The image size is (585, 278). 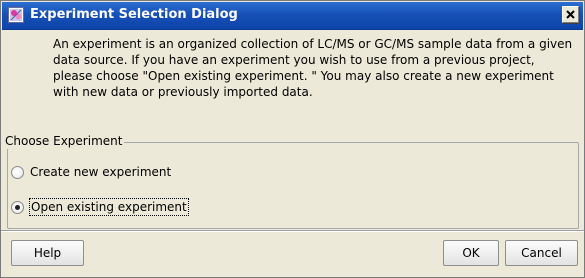 I want to click on experiment-app-icon, so click(x=16, y=15).